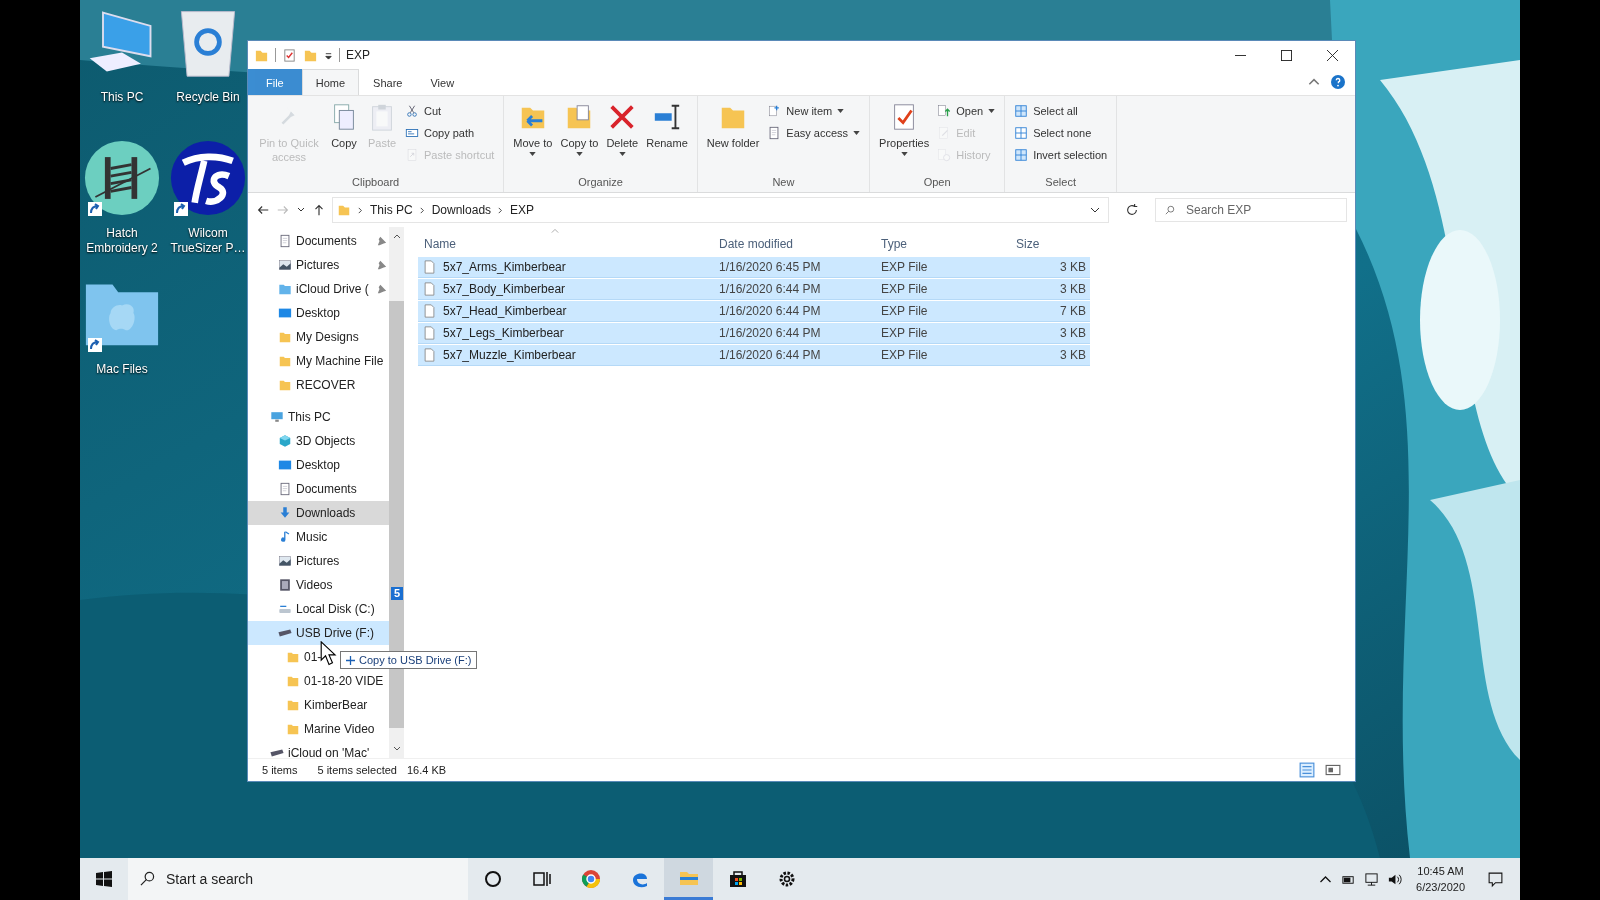  I want to click on ribbon-button: Select all, so click(1061, 111).